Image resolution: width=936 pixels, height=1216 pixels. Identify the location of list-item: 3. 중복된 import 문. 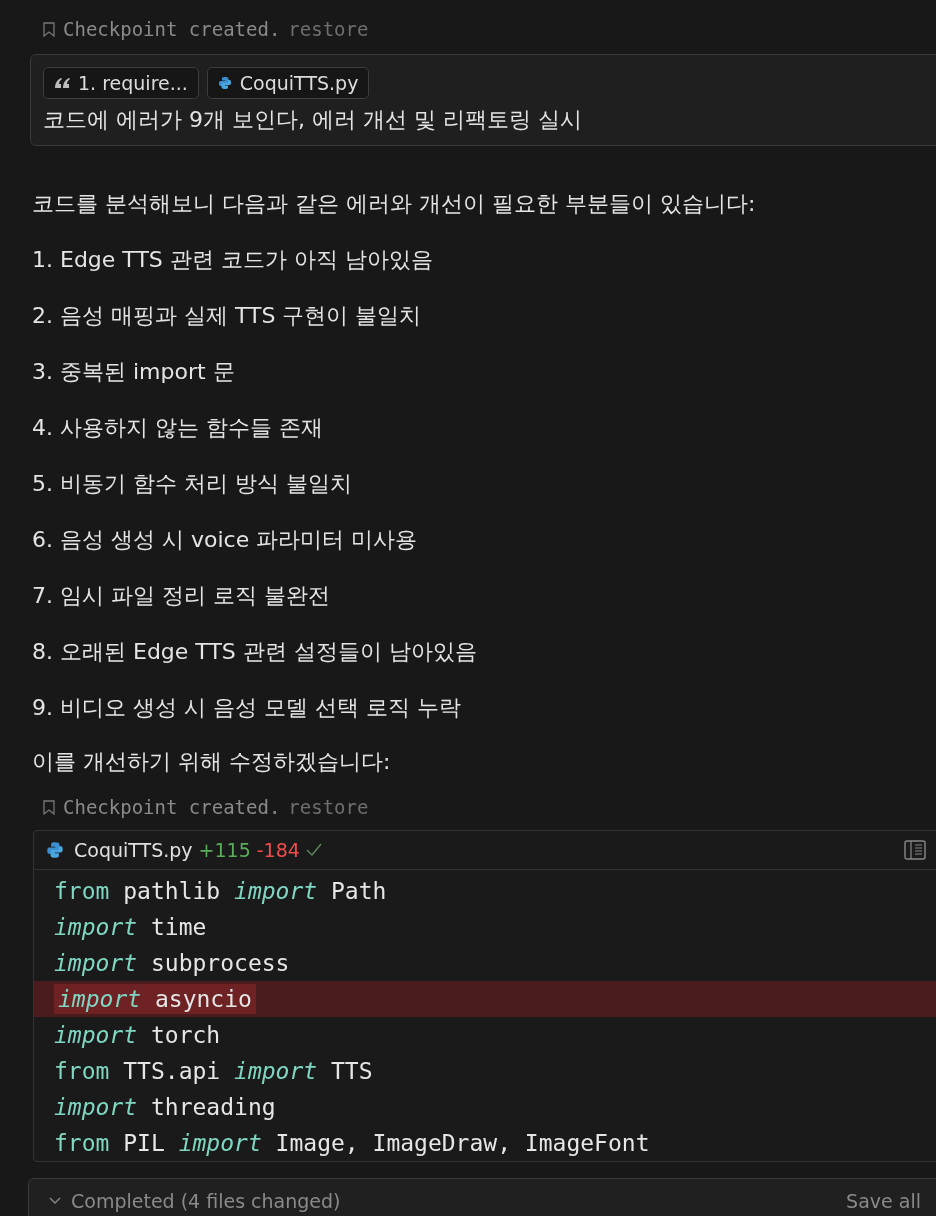
(133, 372).